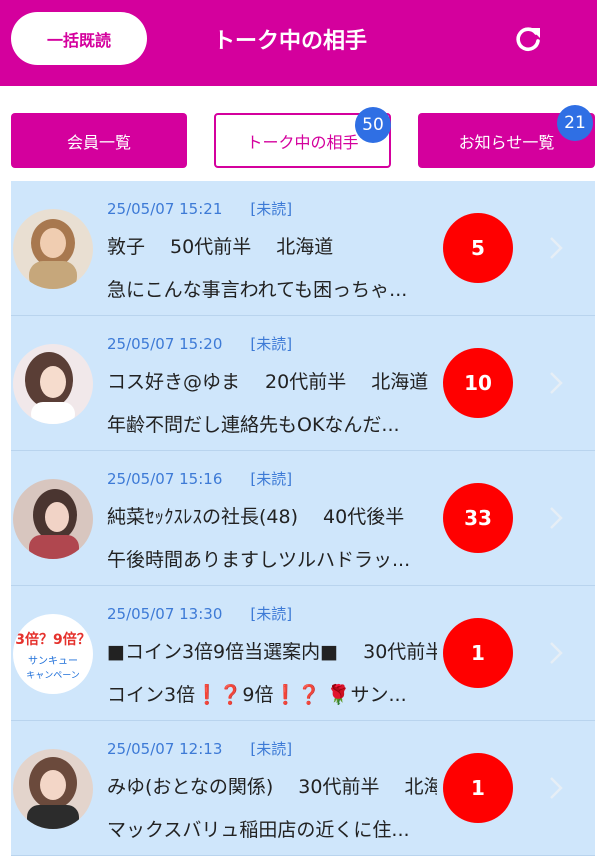 This screenshot has height=859, width=597. What do you see at coordinates (220, 247) in the screenshot?
I see `profile-summary: 敦子 50代前半 北海道` at bounding box center [220, 247].